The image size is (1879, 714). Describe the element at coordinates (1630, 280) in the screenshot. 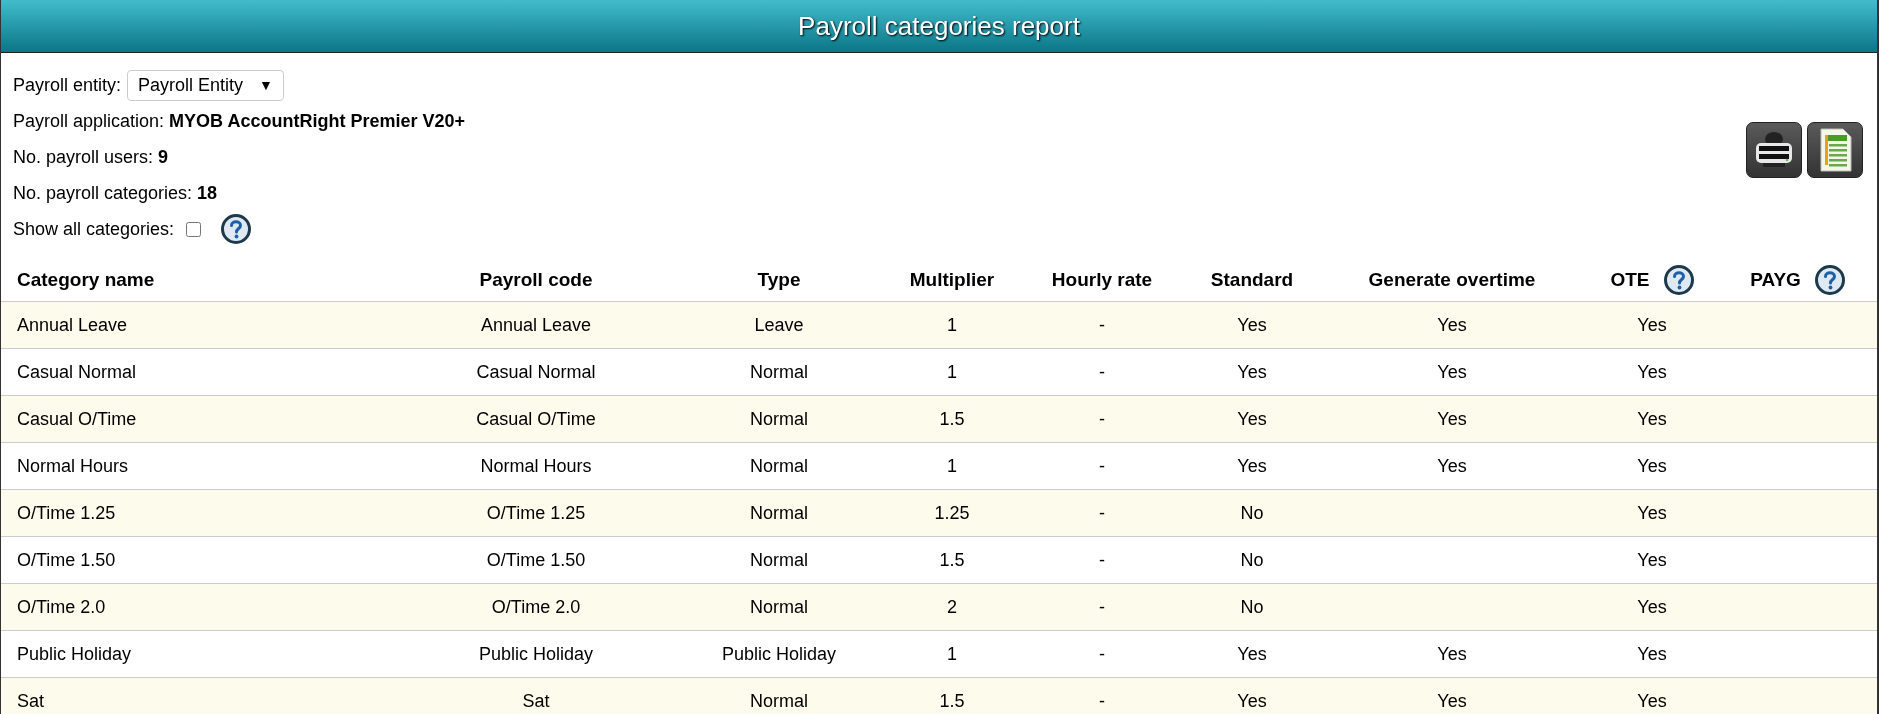

I see `column-header: OTE` at that location.